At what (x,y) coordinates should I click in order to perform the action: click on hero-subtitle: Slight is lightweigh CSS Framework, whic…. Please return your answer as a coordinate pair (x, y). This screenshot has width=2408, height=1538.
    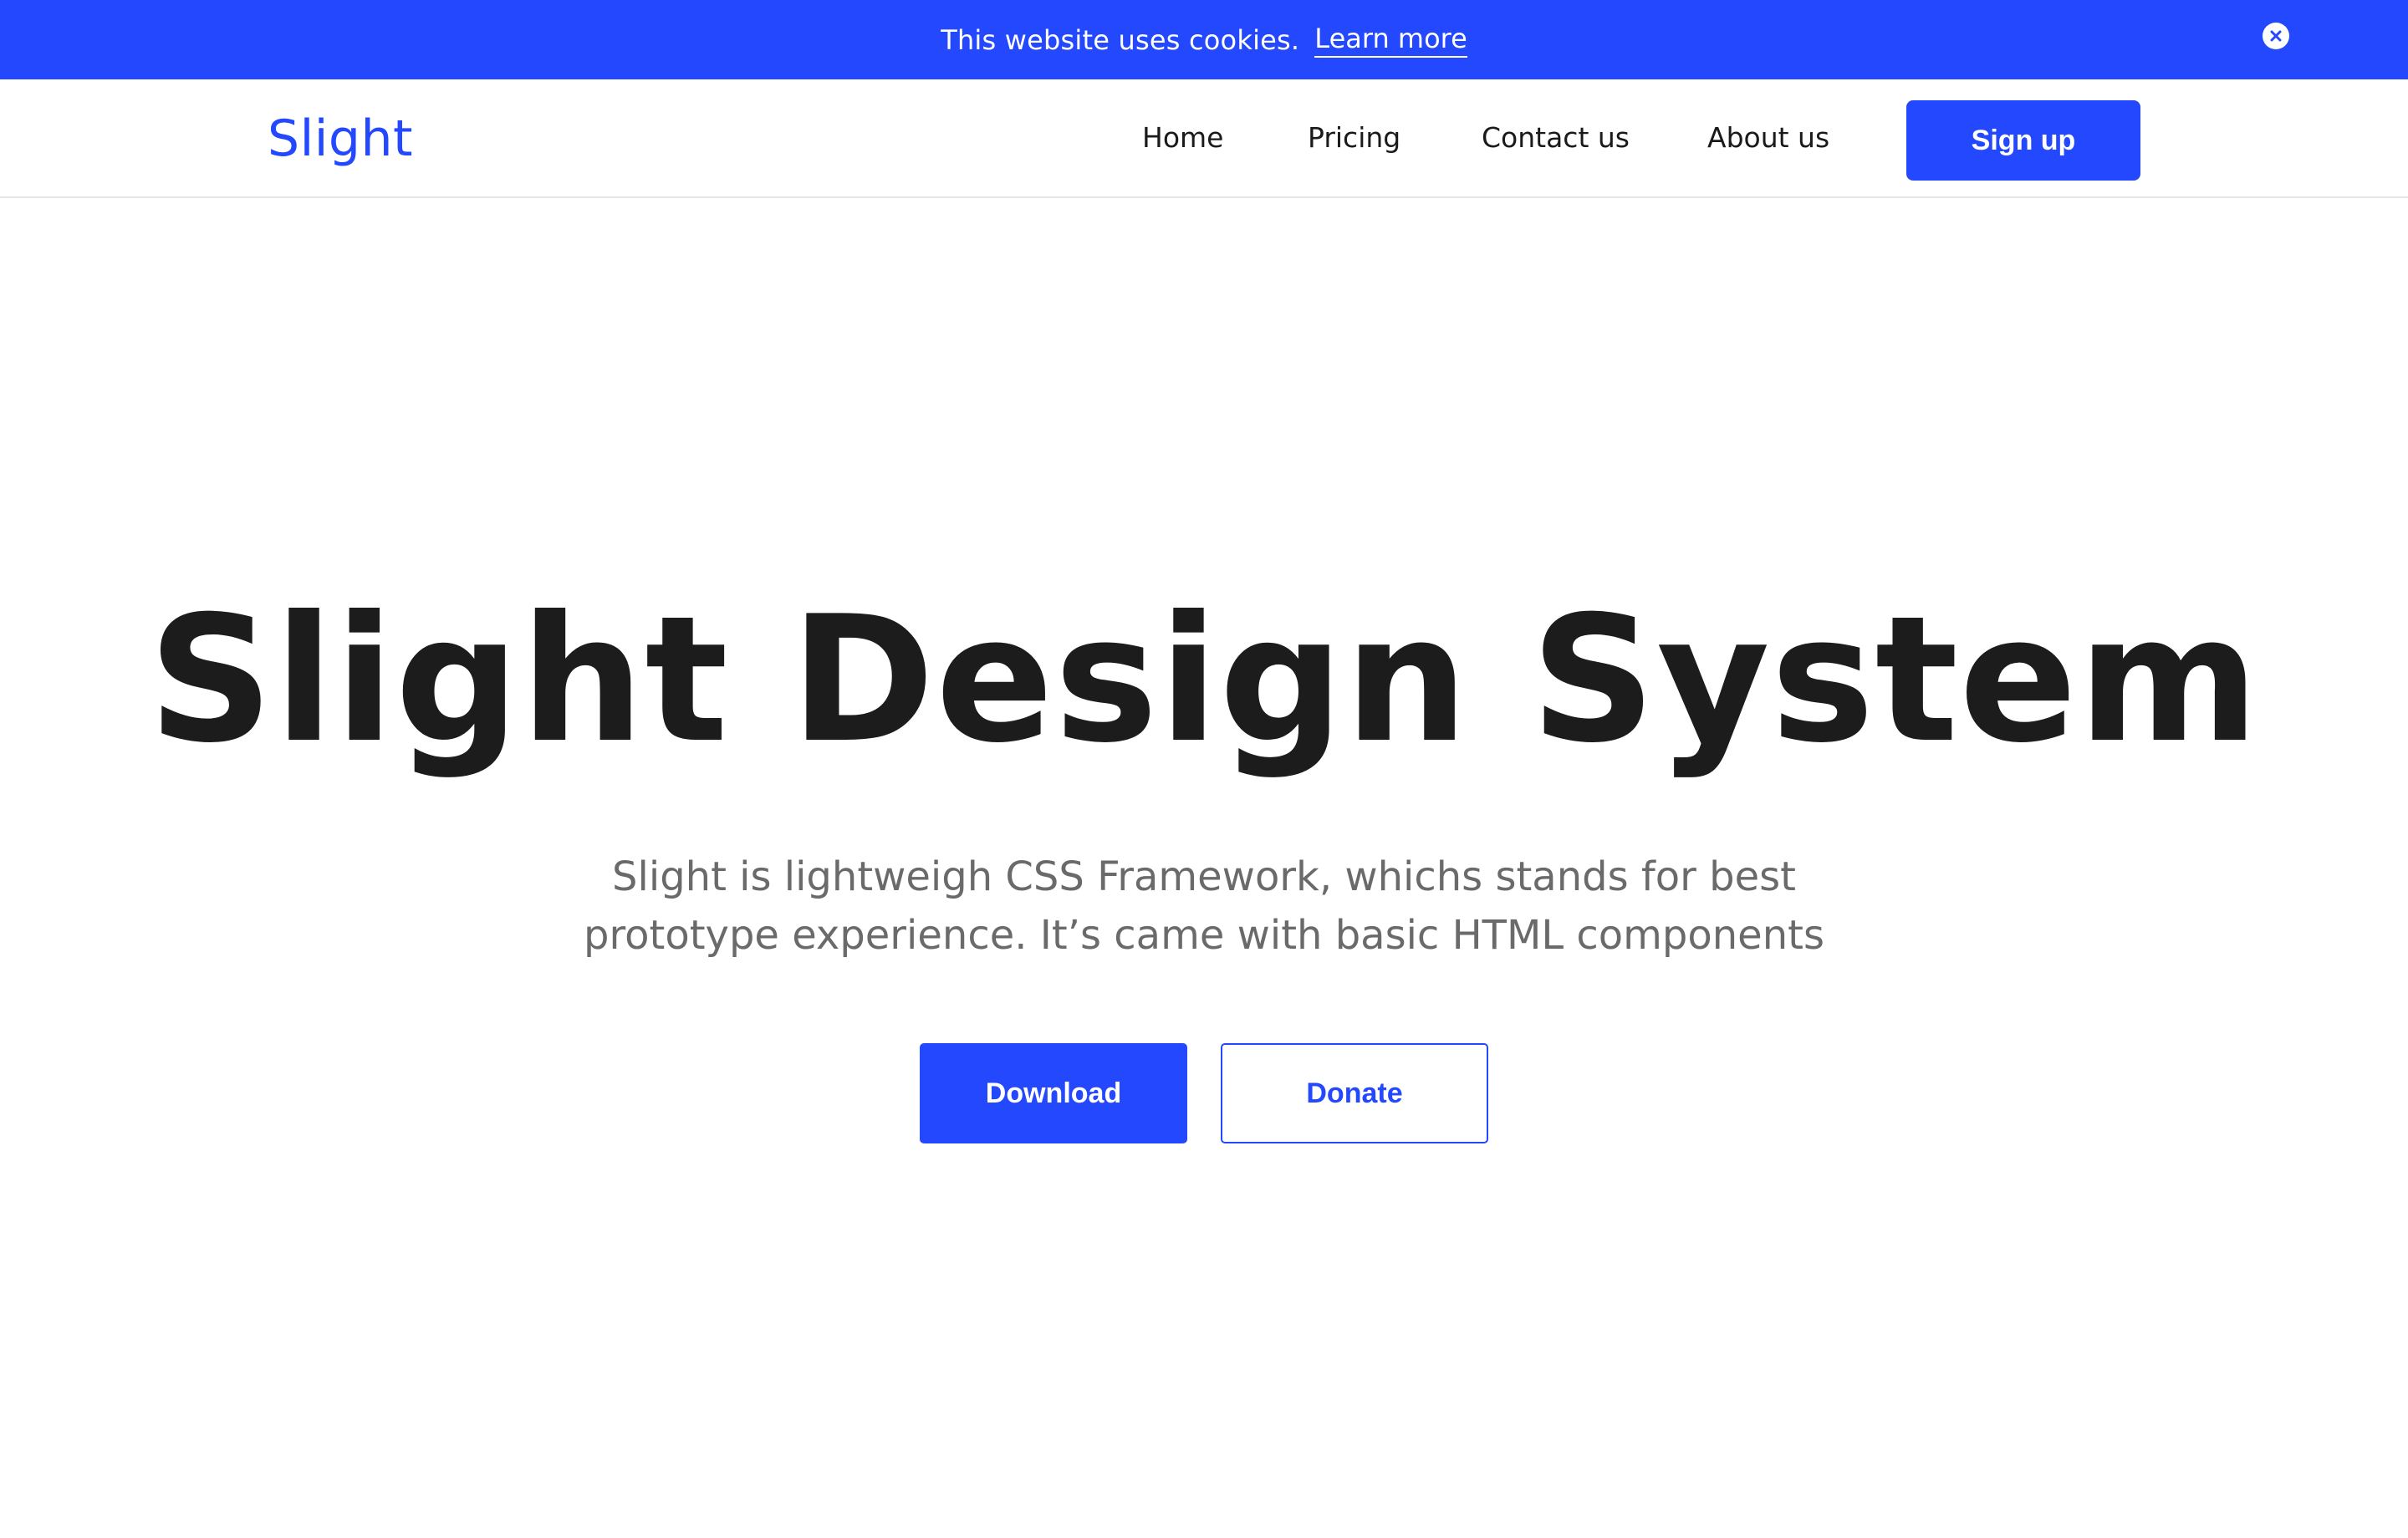
    Looking at the image, I should click on (1204, 907).